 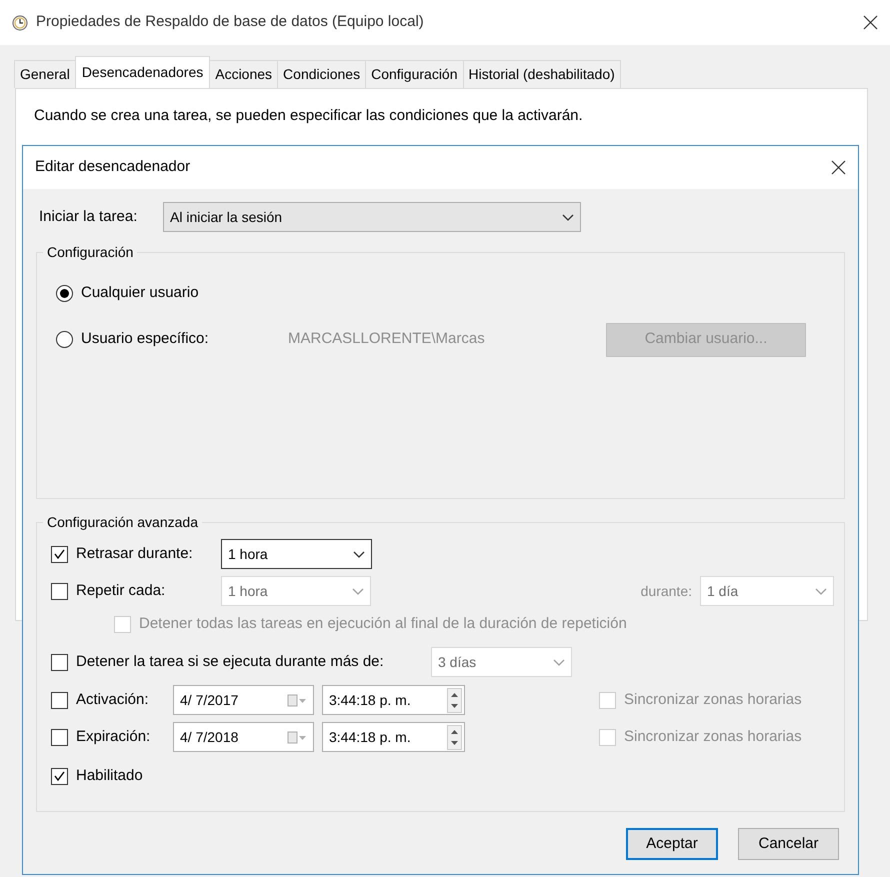 I want to click on start-task-dropdown: Al iniciar la sesión, so click(x=372, y=217).